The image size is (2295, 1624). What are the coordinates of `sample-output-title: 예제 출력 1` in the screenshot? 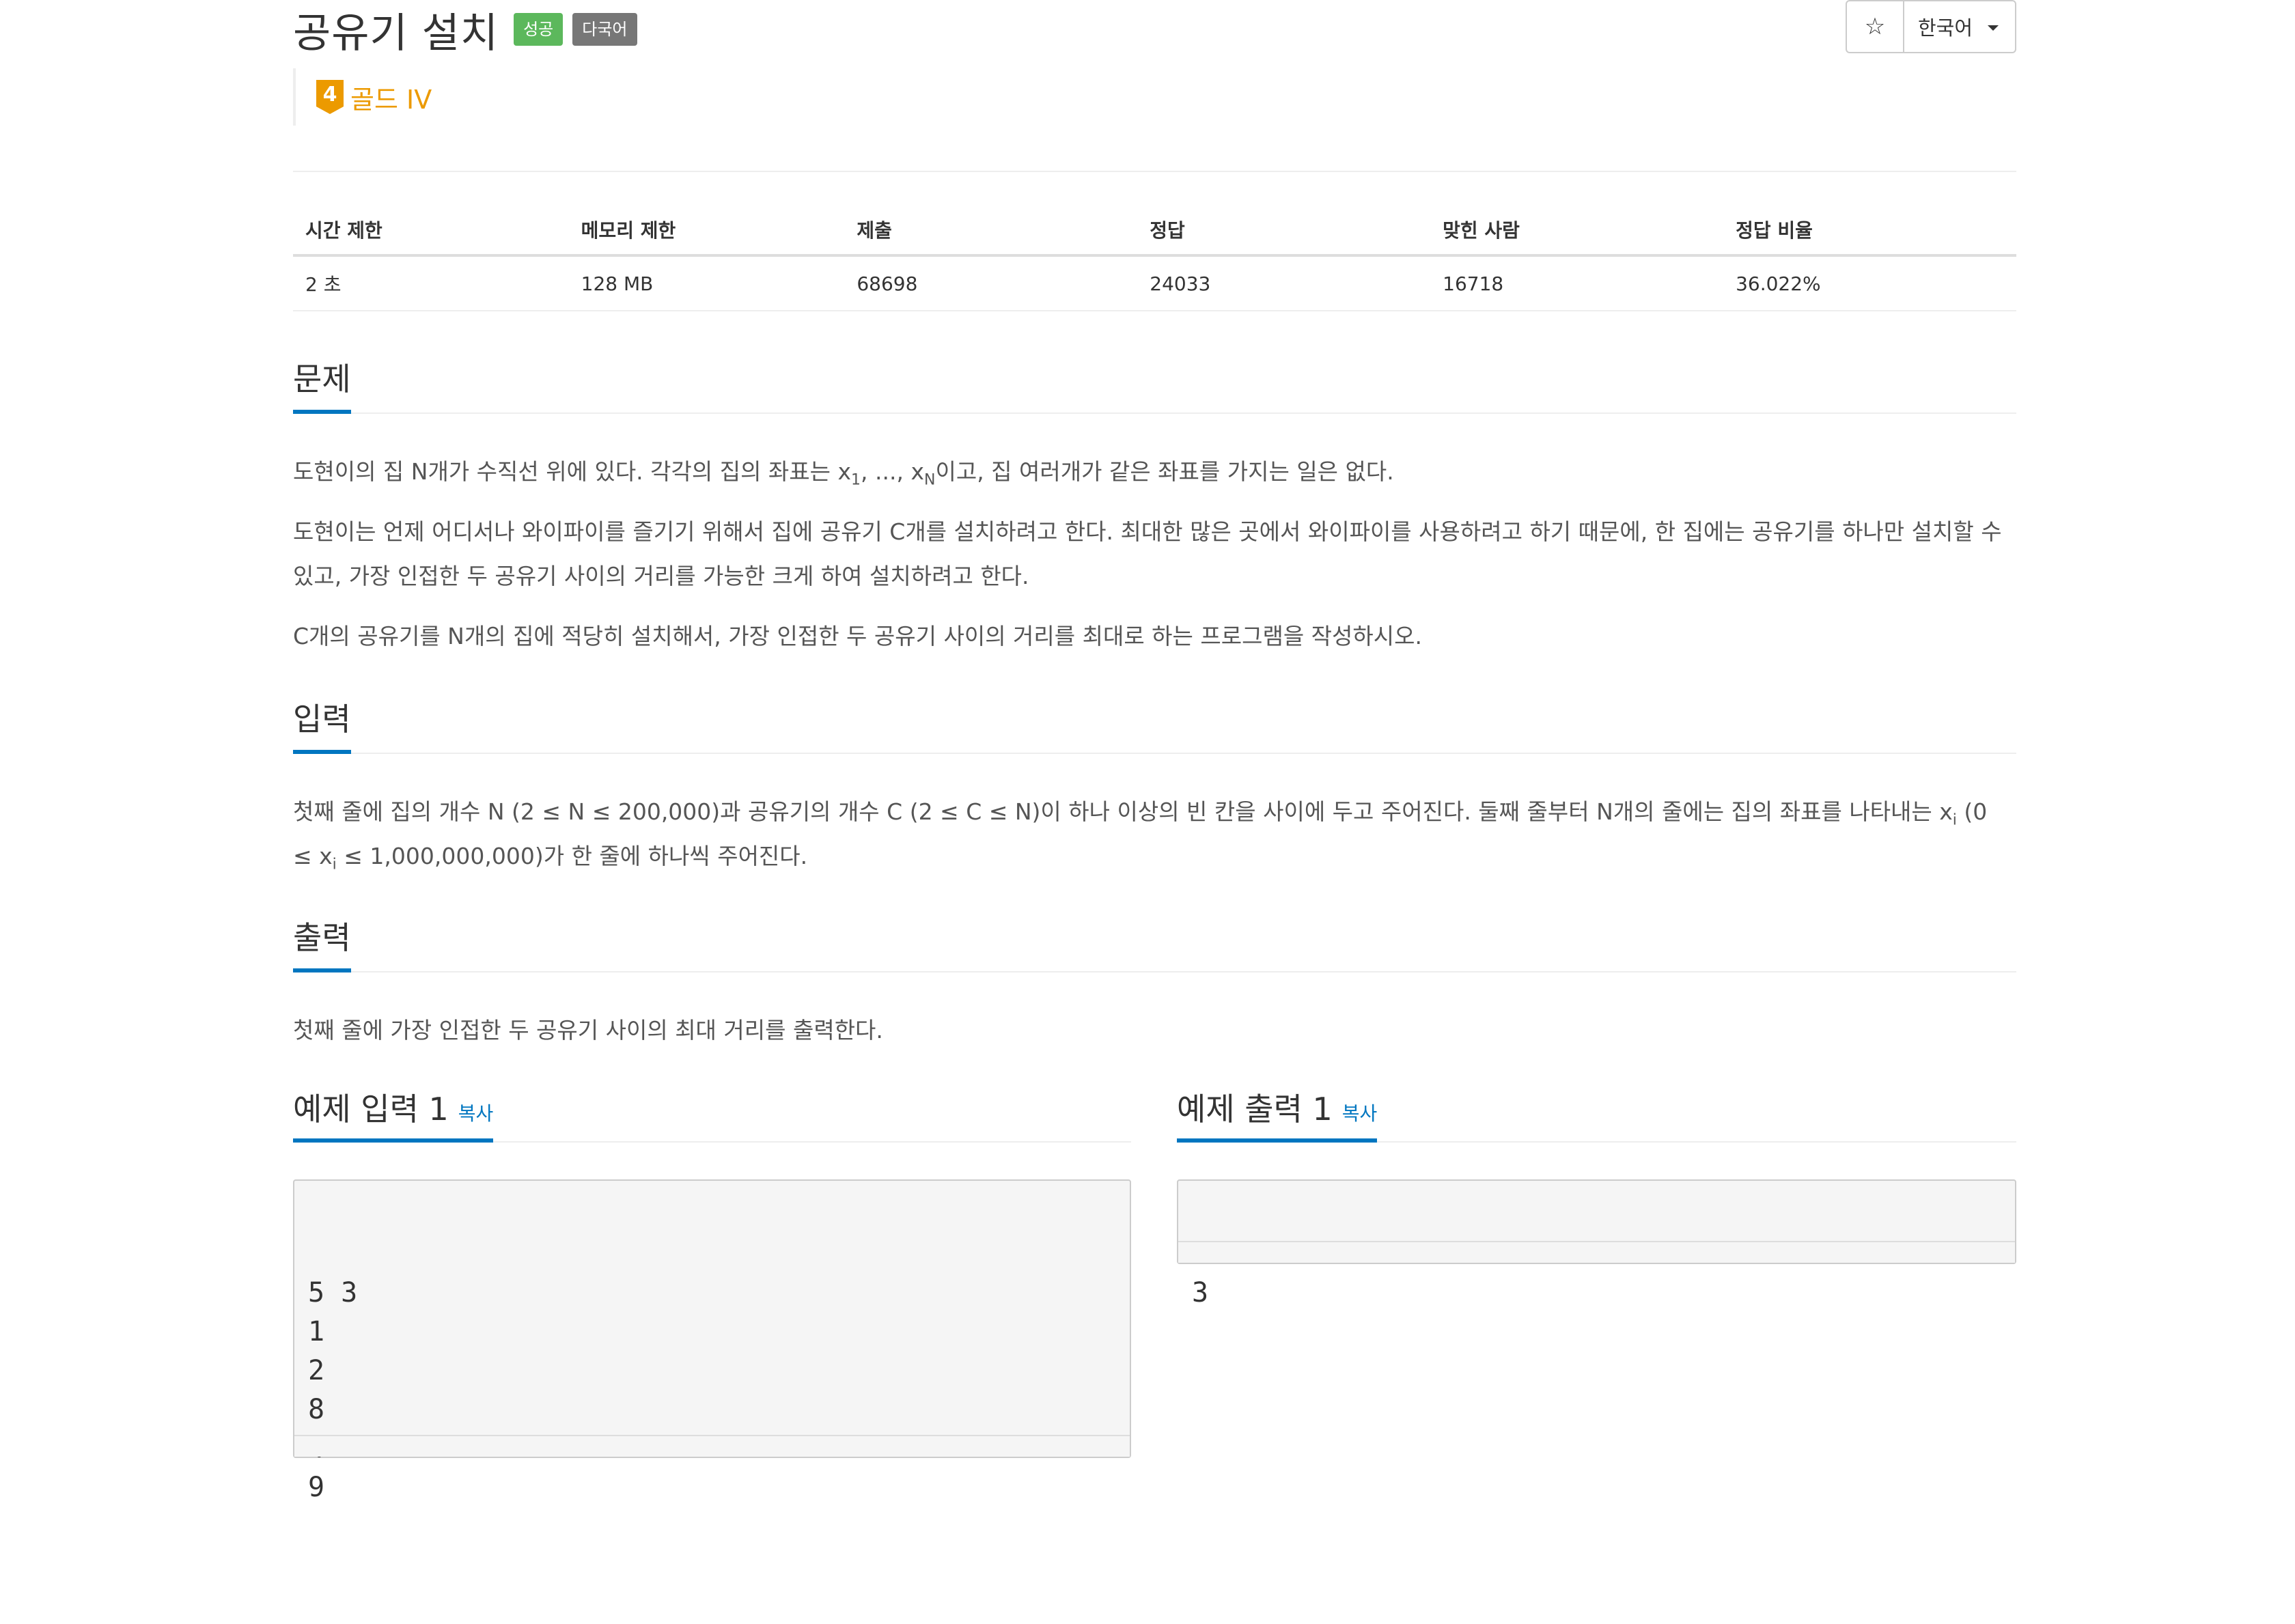 It's located at (1255, 1109).